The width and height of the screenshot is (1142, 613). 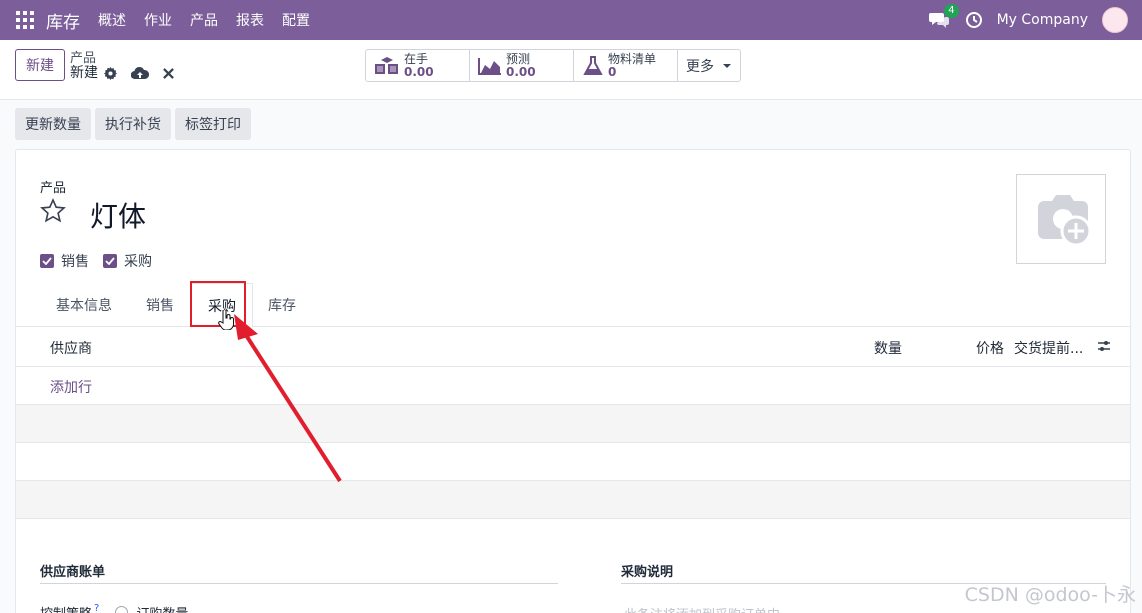 What do you see at coordinates (1104, 346) in the screenshot?
I see `optional-columns-icon` at bounding box center [1104, 346].